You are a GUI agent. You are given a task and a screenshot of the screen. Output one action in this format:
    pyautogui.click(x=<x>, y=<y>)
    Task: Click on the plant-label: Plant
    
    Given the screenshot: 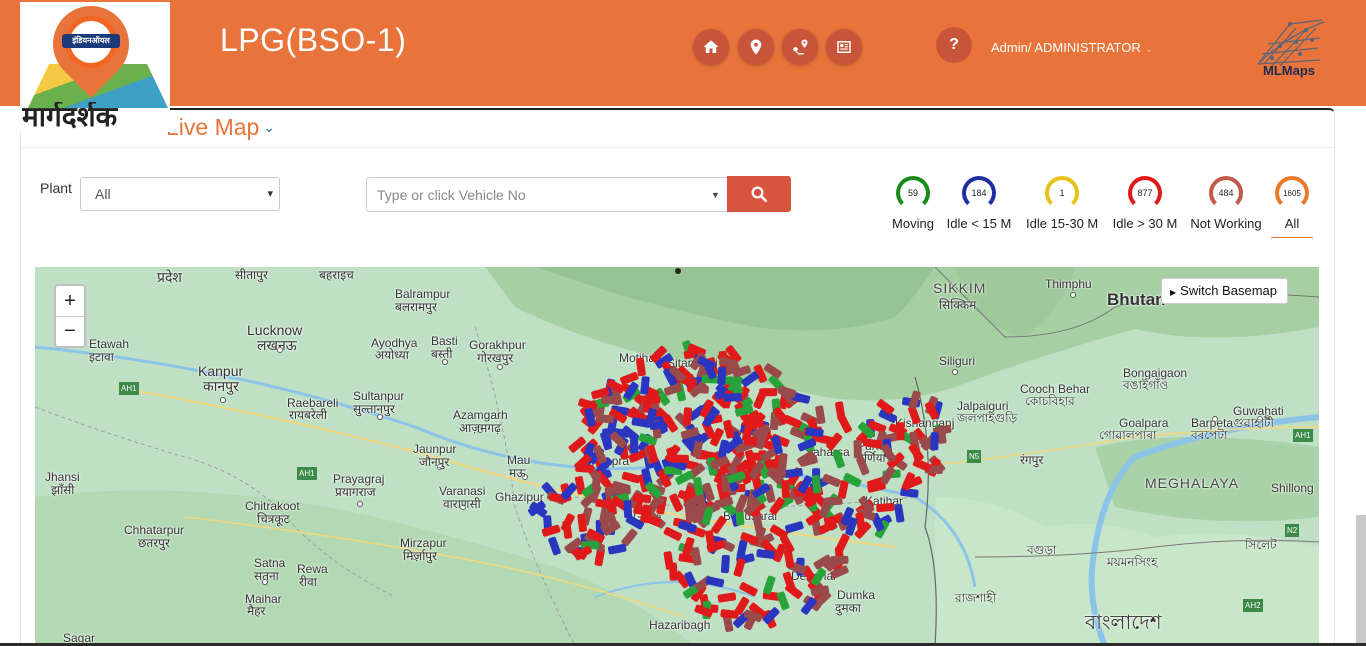 What is the action you would take?
    pyautogui.click(x=56, y=188)
    